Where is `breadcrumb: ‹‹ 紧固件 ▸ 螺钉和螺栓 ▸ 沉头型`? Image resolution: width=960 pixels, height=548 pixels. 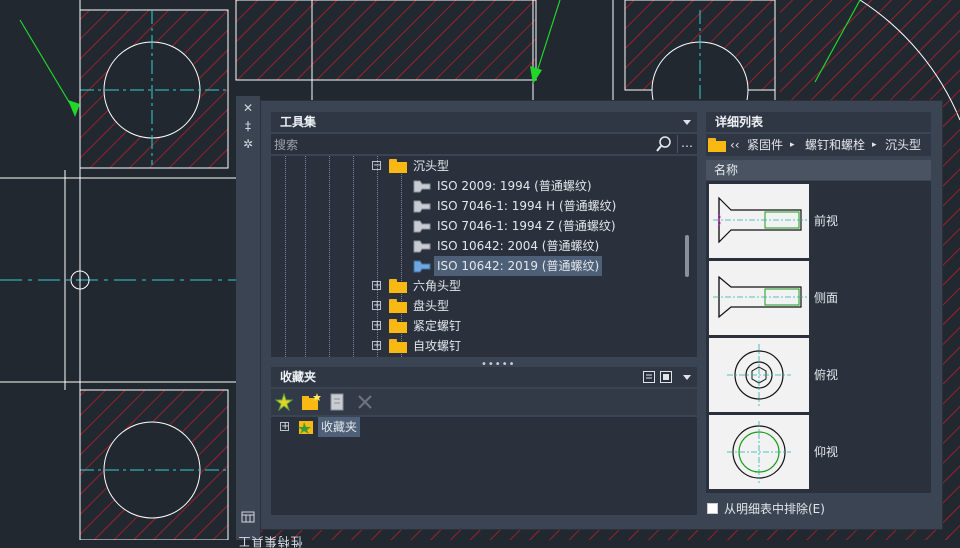
breadcrumb: ‹‹ 紧固件 ▸ 螺钉和螺栓 ▸ 沉头型 is located at coordinates (818, 145).